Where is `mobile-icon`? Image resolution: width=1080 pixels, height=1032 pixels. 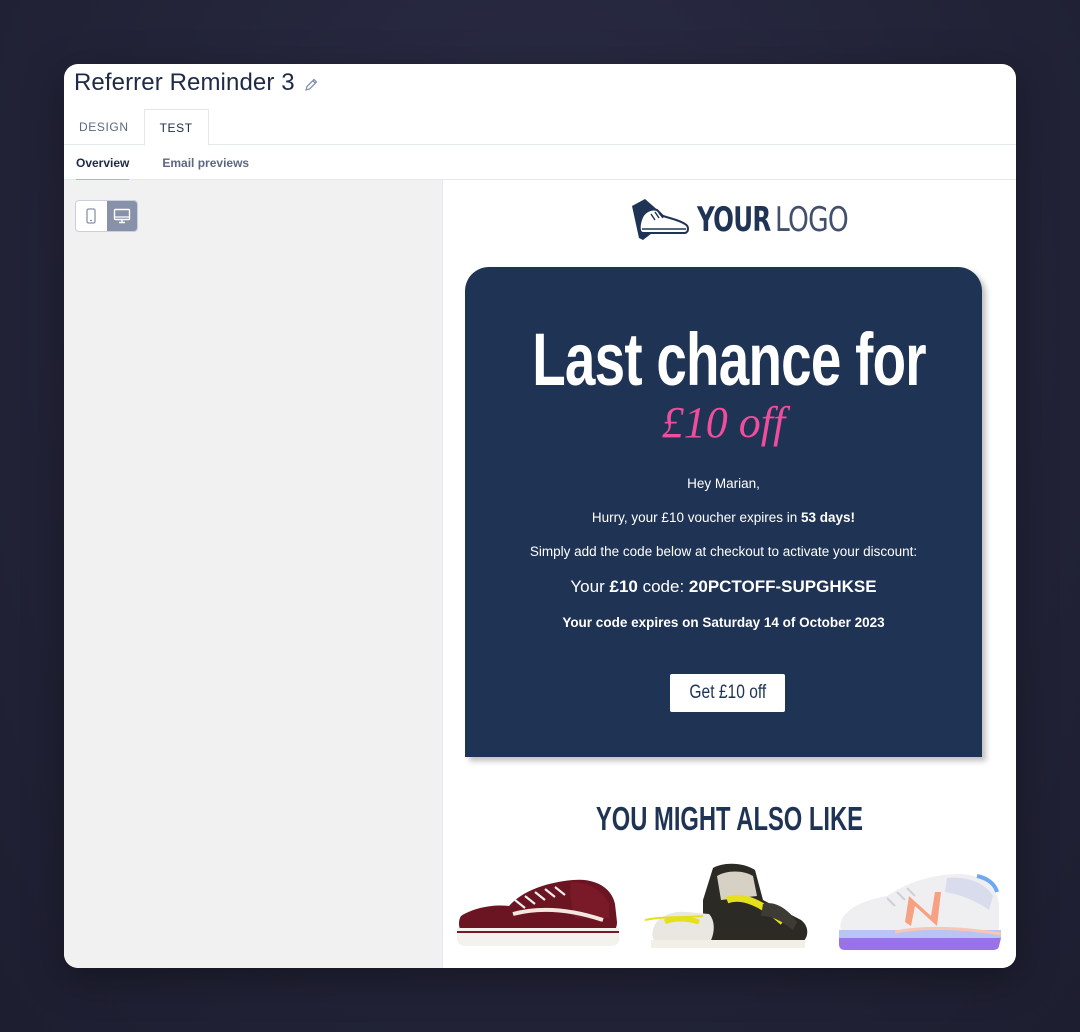
mobile-icon is located at coordinates (91, 216).